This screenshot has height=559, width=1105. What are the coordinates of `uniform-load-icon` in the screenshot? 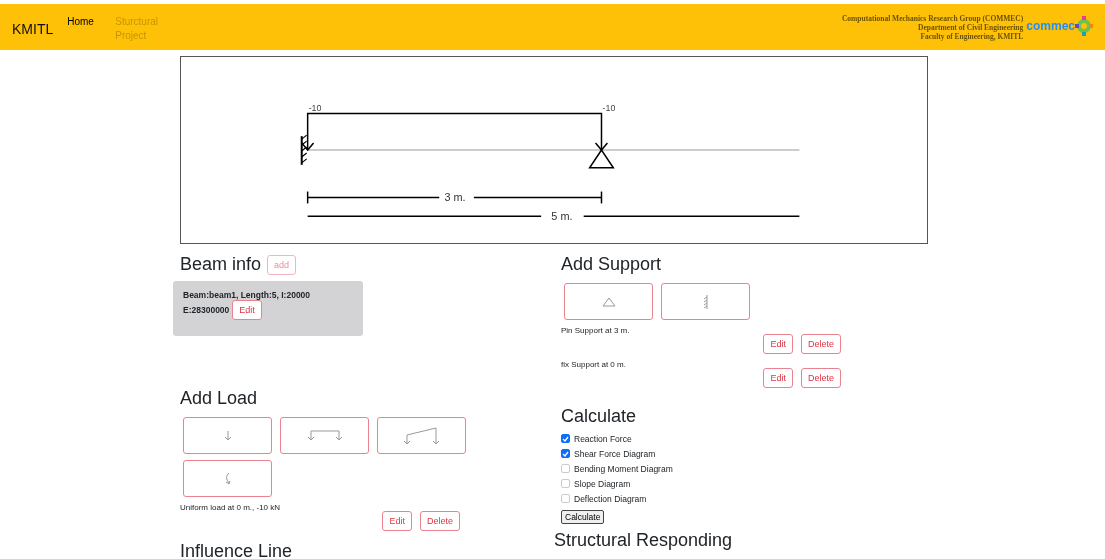 It's located at (324, 435).